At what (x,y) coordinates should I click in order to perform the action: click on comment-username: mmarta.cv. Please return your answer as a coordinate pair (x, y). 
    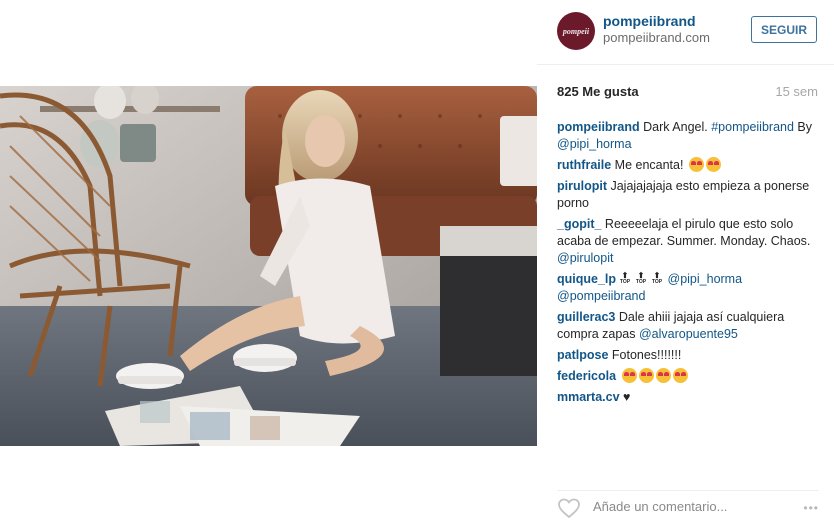
    Looking at the image, I should click on (588, 397).